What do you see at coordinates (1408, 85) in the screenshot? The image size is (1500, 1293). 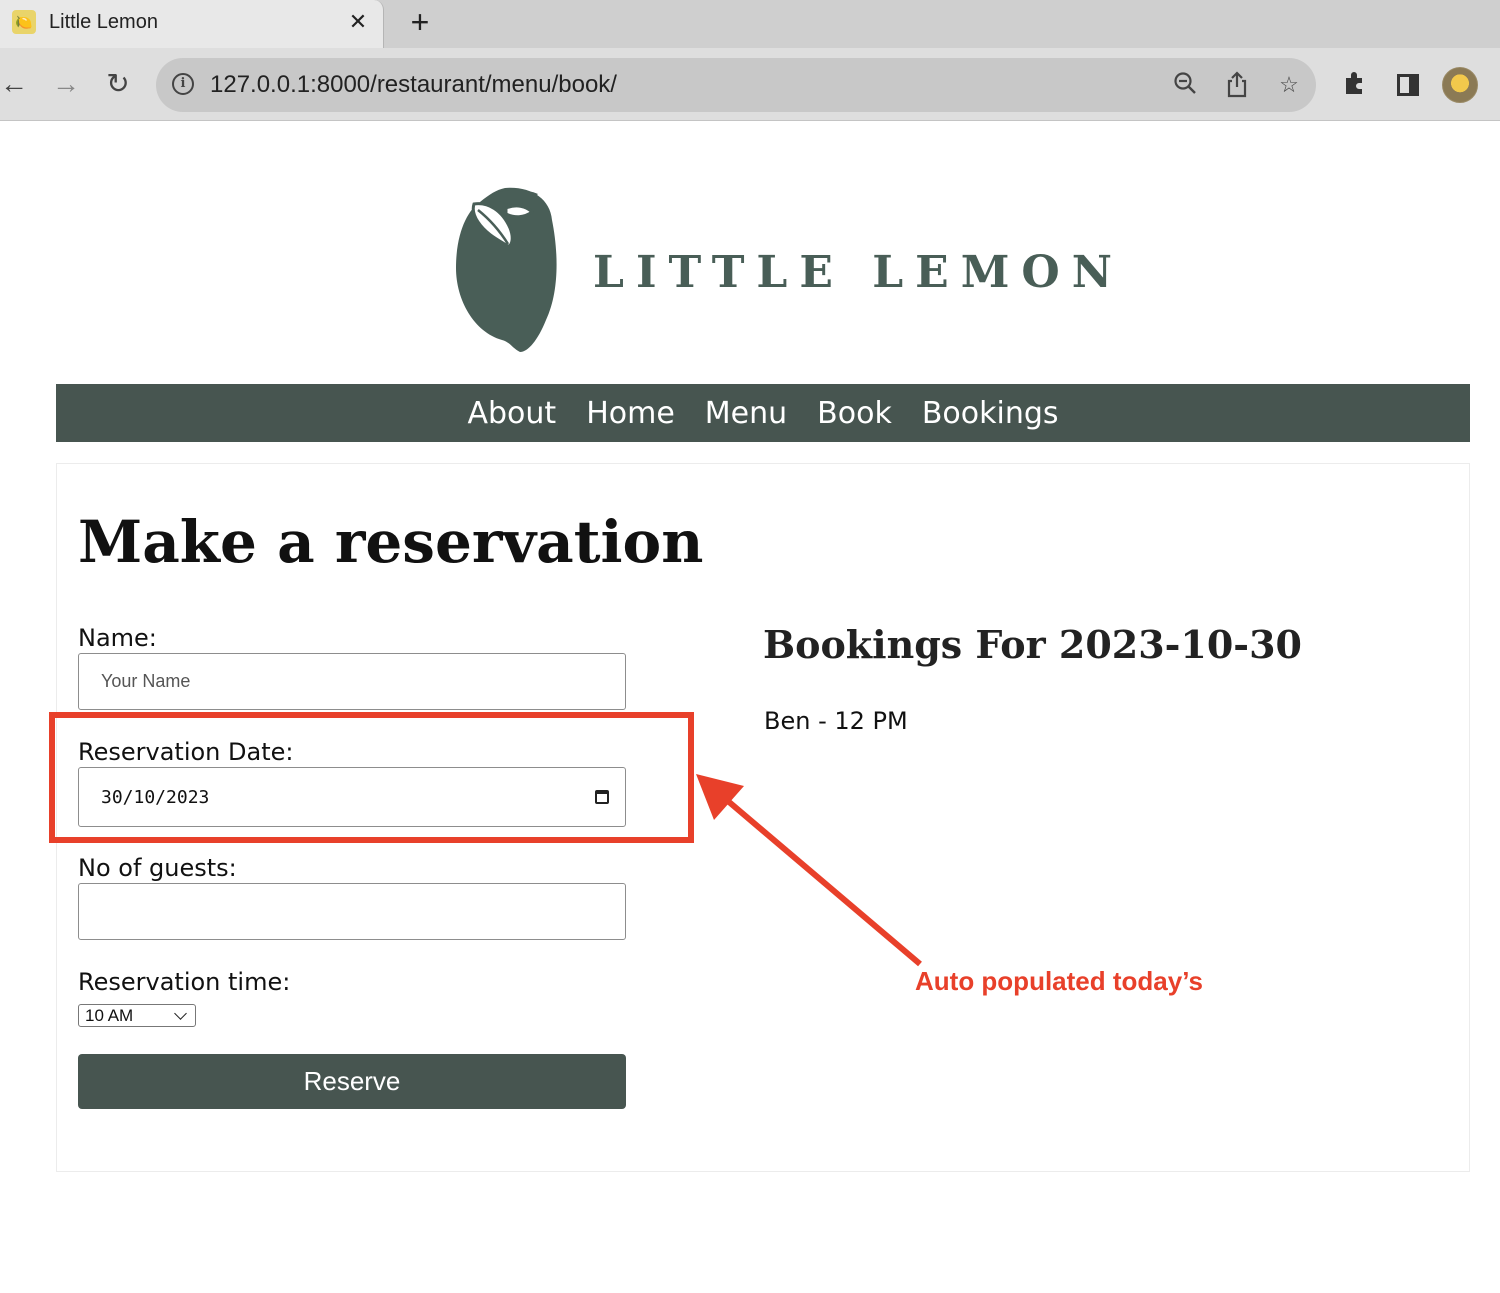 I see `side-panel-icon` at bounding box center [1408, 85].